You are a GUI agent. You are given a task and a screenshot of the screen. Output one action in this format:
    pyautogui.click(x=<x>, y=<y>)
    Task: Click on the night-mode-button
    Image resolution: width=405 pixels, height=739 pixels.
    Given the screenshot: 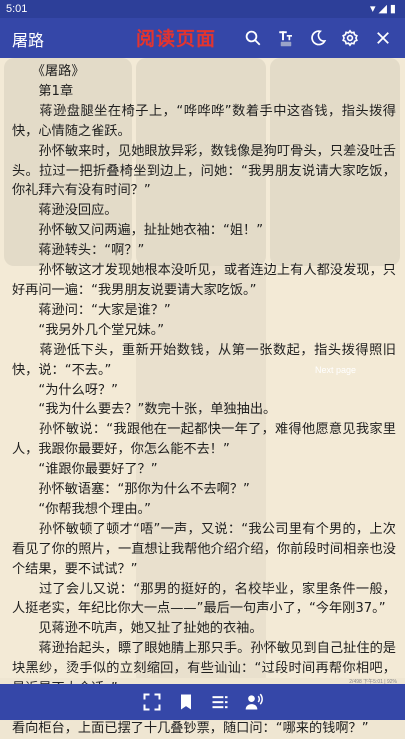 What is the action you would take?
    pyautogui.click(x=318, y=38)
    